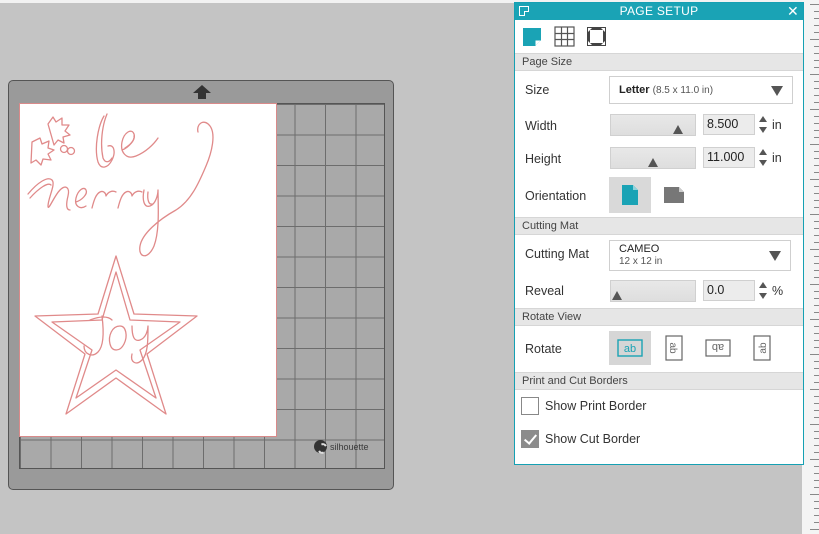 This screenshot has width=819, height=534. I want to click on reveal-unit: %, so click(778, 291).